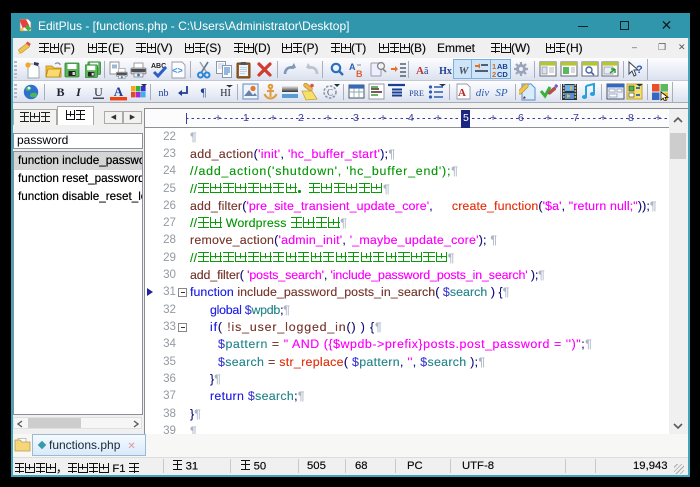  I want to click on svg-text: W, so click(464, 71).